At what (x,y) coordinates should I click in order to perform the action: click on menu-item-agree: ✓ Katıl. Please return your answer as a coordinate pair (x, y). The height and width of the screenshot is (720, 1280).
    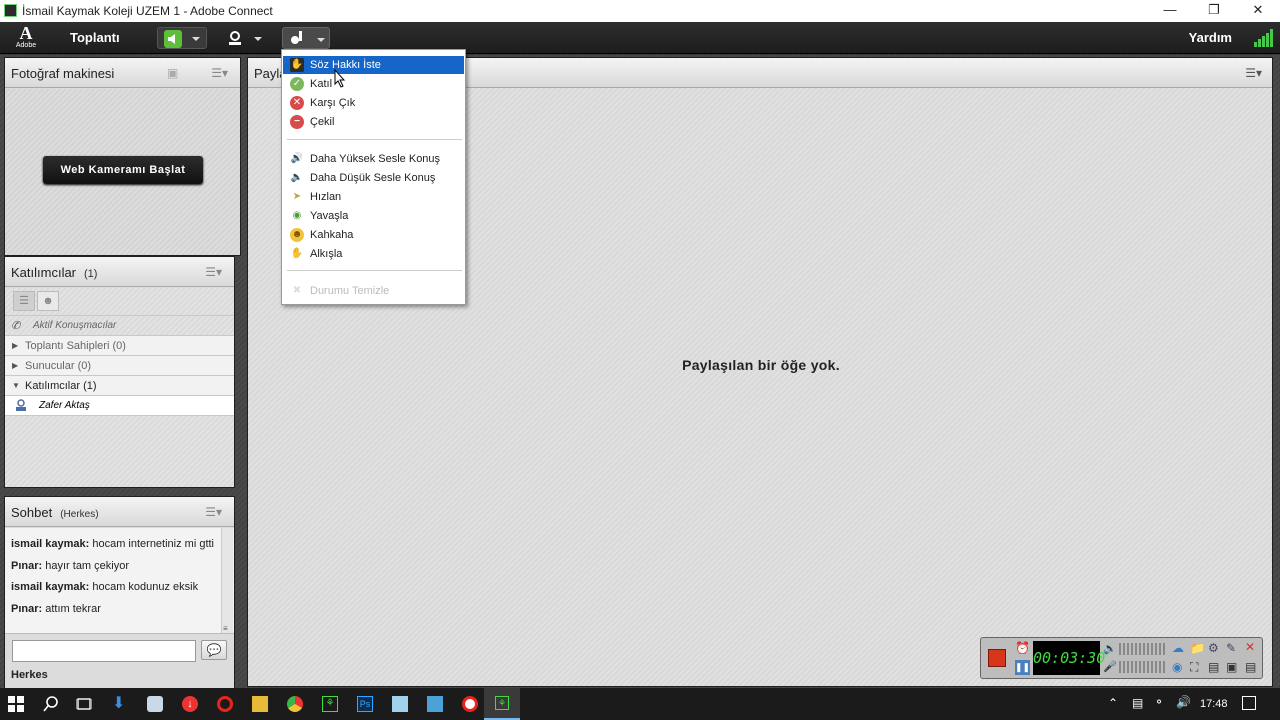
    Looking at the image, I should click on (373, 84).